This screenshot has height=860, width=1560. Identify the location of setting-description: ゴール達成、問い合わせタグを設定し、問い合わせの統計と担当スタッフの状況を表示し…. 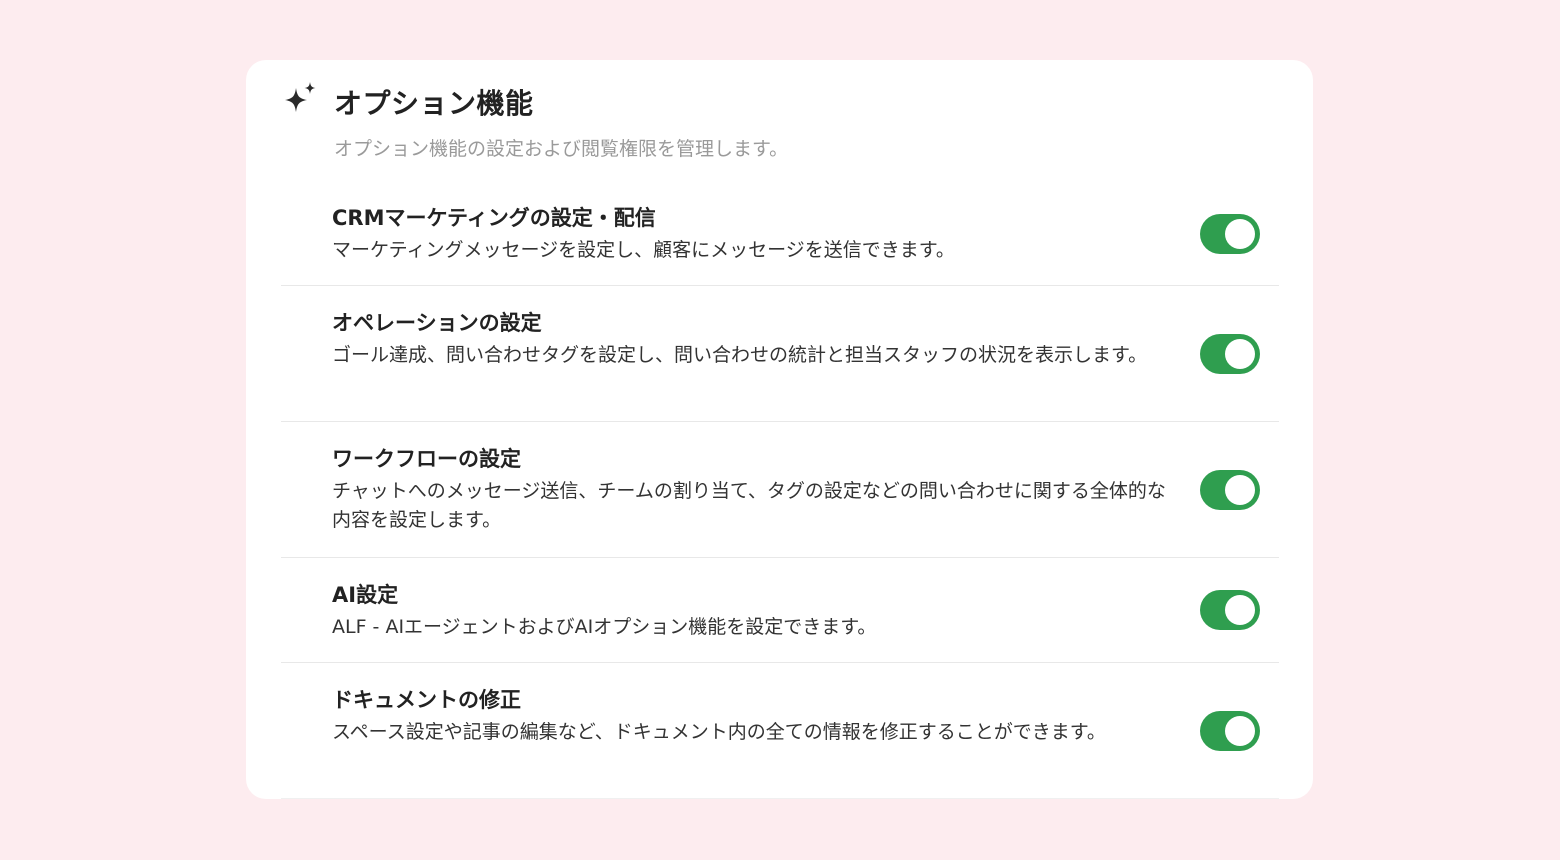
(740, 355).